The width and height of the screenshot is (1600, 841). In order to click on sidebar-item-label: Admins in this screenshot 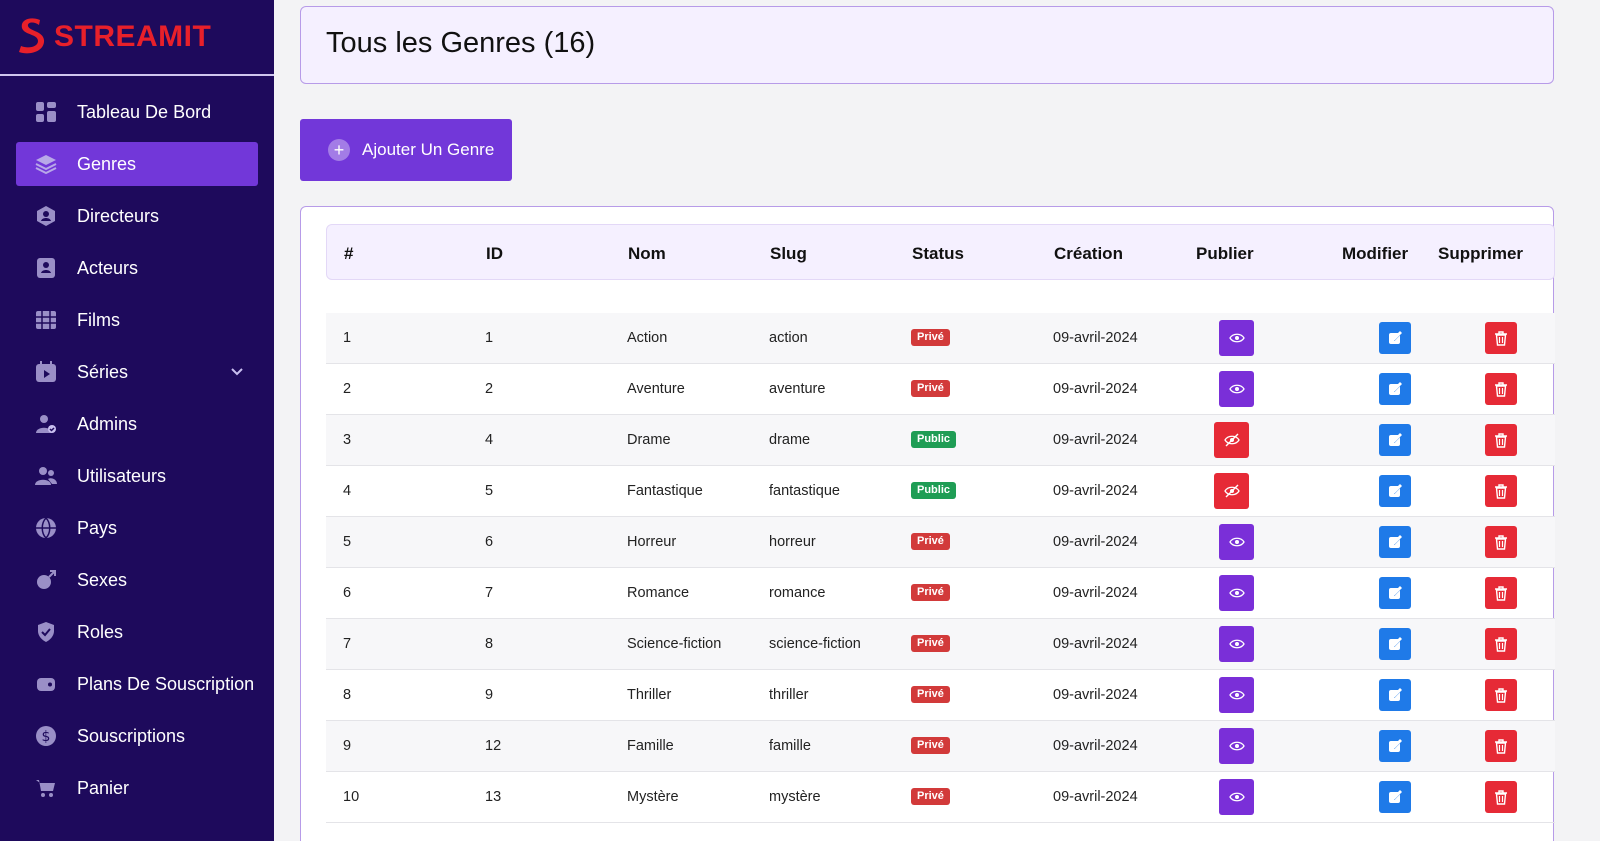, I will do `click(107, 423)`.